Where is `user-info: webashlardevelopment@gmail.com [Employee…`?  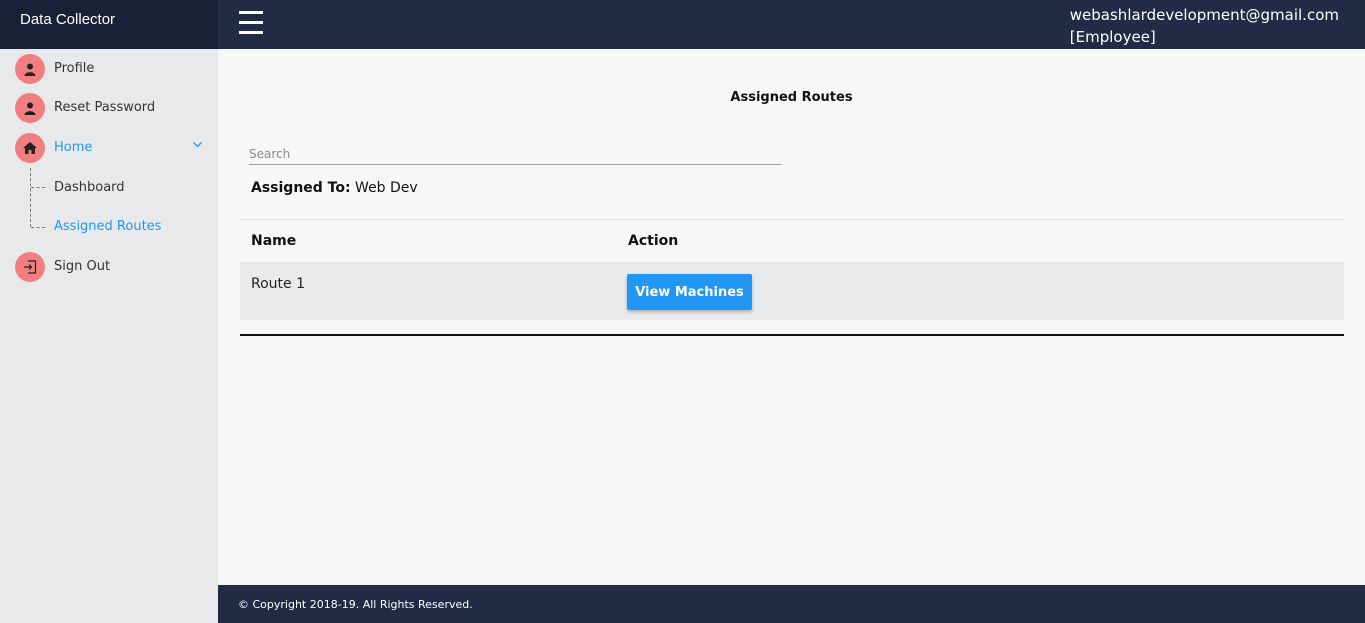
user-info: webashlardevelopment@gmail.com [Employee… is located at coordinates (1204, 26).